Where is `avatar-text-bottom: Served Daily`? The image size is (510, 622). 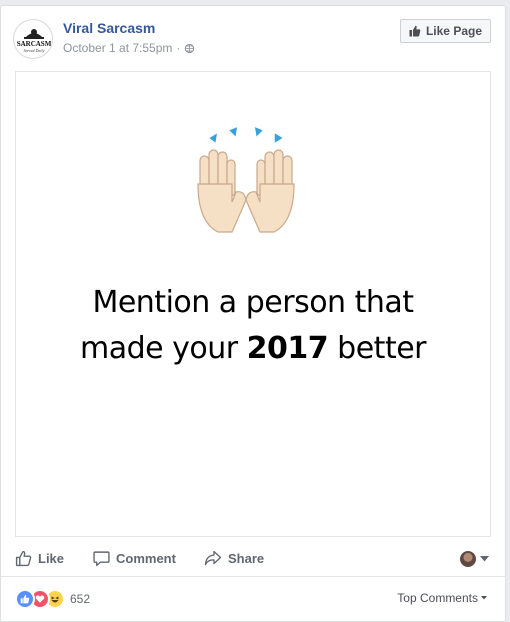 avatar-text-bottom: Served Daily is located at coordinates (34, 50).